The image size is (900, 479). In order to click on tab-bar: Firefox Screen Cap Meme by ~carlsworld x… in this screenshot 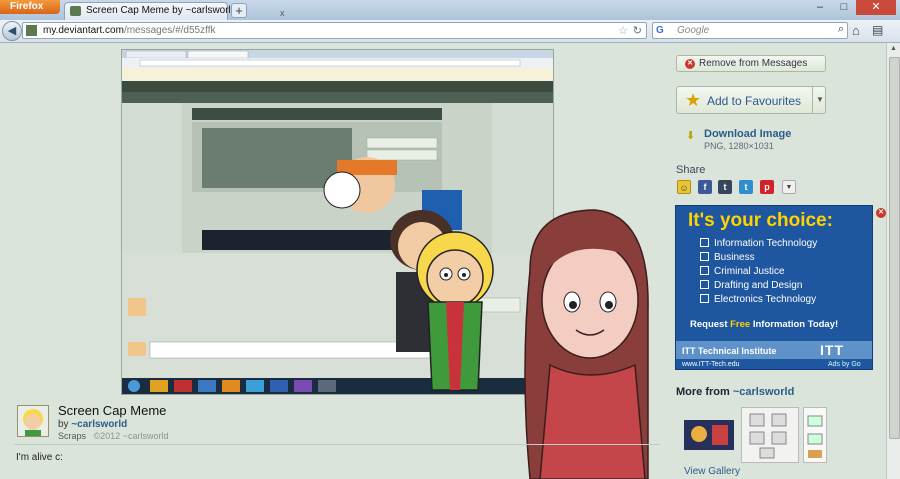, I will do `click(450, 10)`.